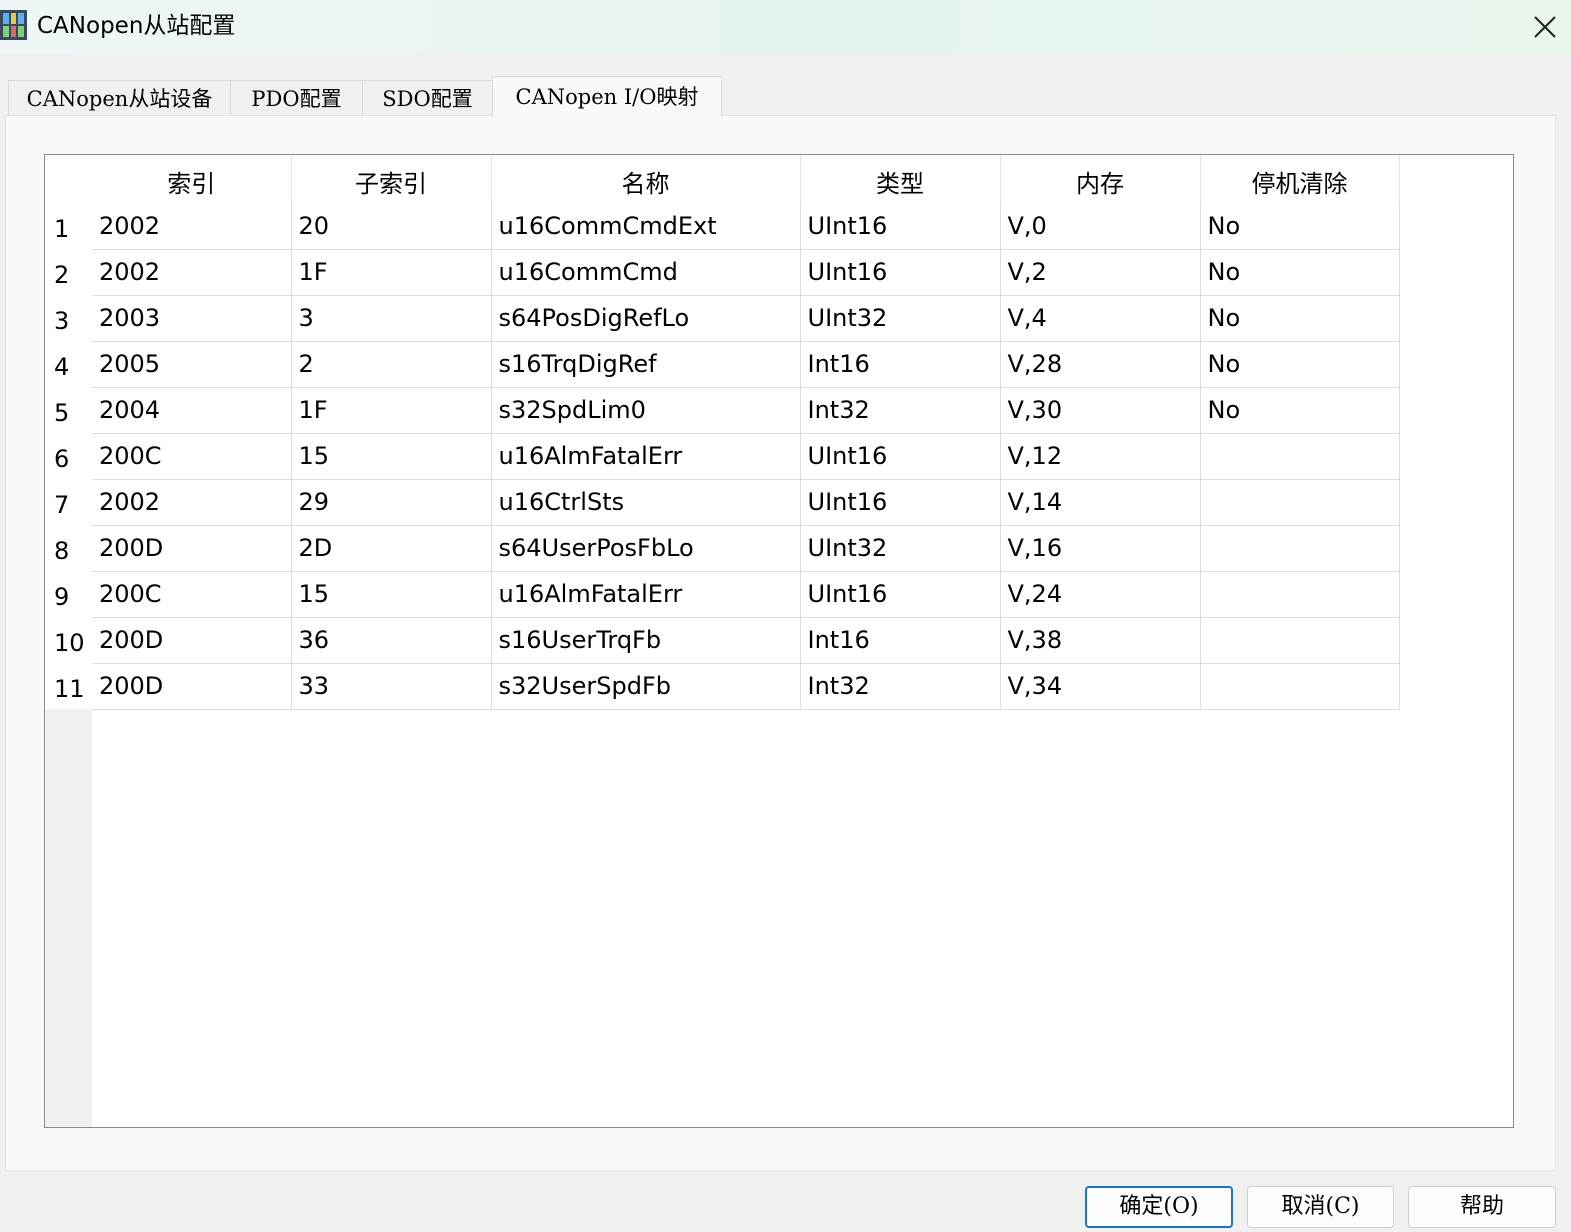 This screenshot has width=1571, height=1232. I want to click on cell-memory: V,24, so click(1100, 594).